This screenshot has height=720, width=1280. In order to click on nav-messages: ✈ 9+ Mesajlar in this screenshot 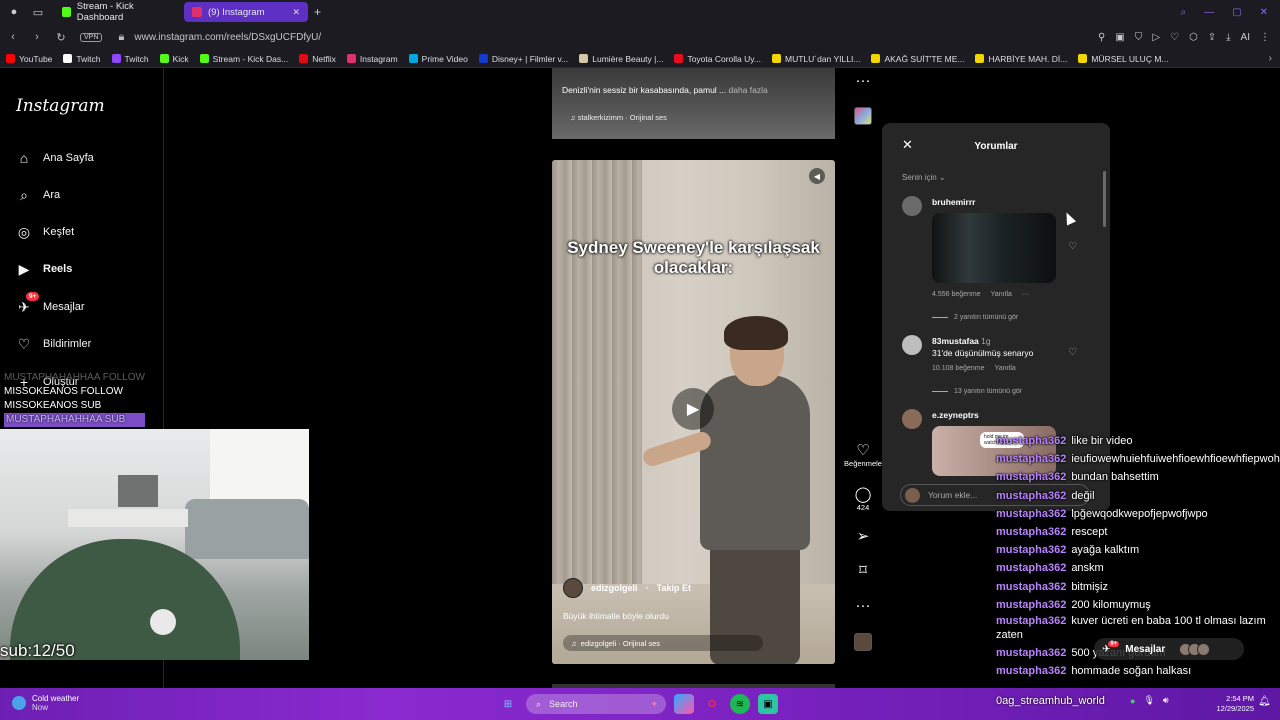, I will do `click(50, 303)`.